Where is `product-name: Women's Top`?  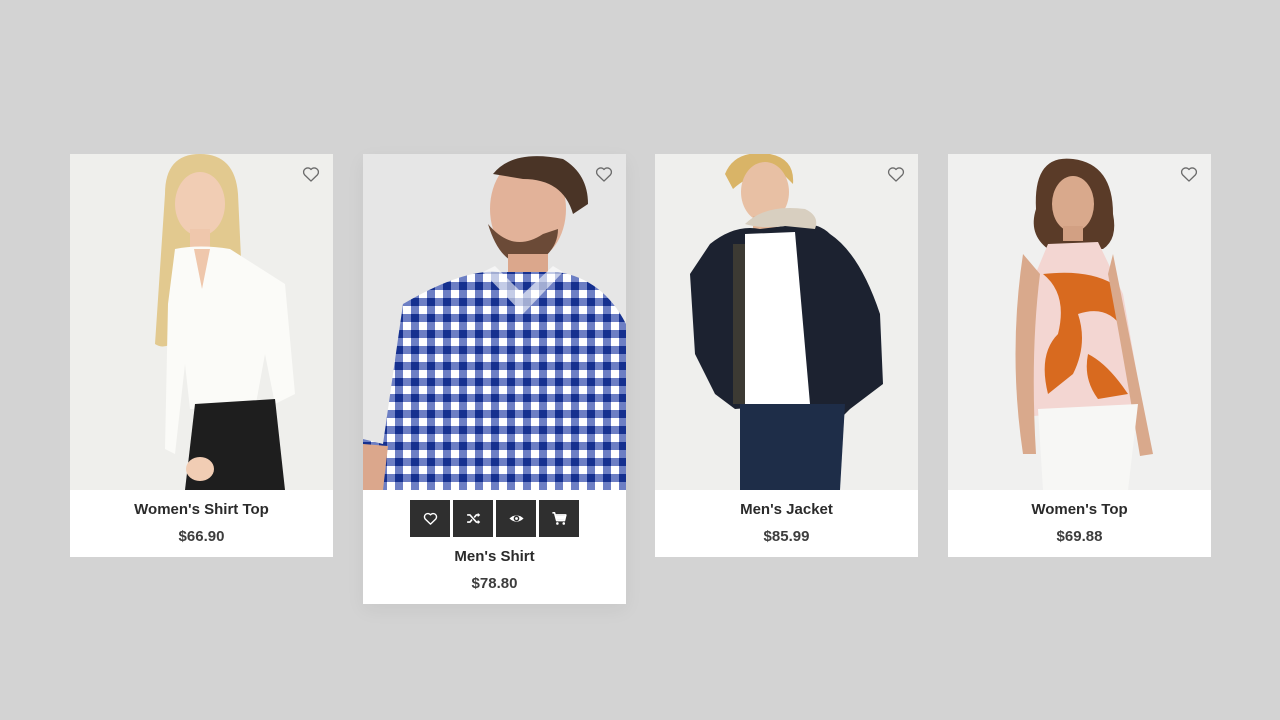
product-name: Women's Top is located at coordinates (1079, 509).